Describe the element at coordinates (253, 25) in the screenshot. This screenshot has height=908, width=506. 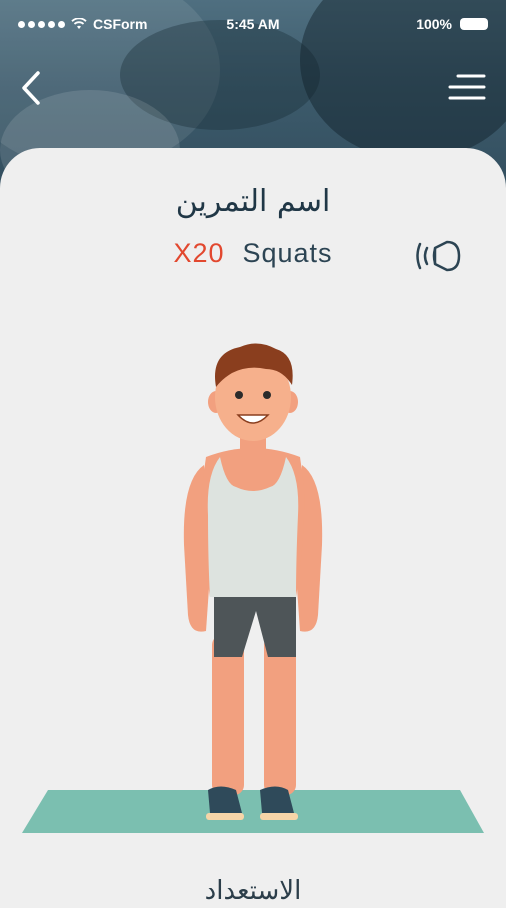
I see `status-bar: CSForm 5:45 AM 100%` at that location.